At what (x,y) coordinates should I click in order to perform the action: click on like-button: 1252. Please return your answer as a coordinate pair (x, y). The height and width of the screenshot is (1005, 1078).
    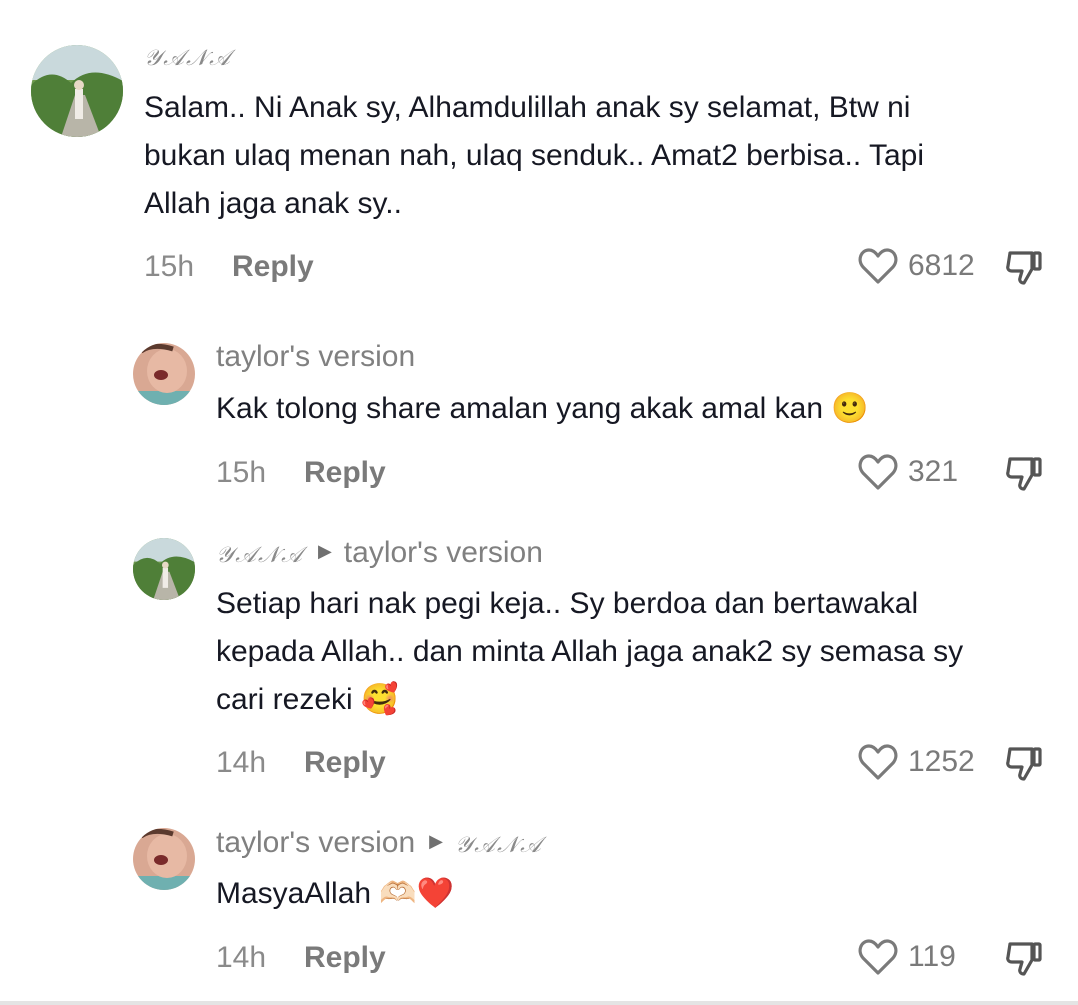
    Looking at the image, I should click on (916, 762).